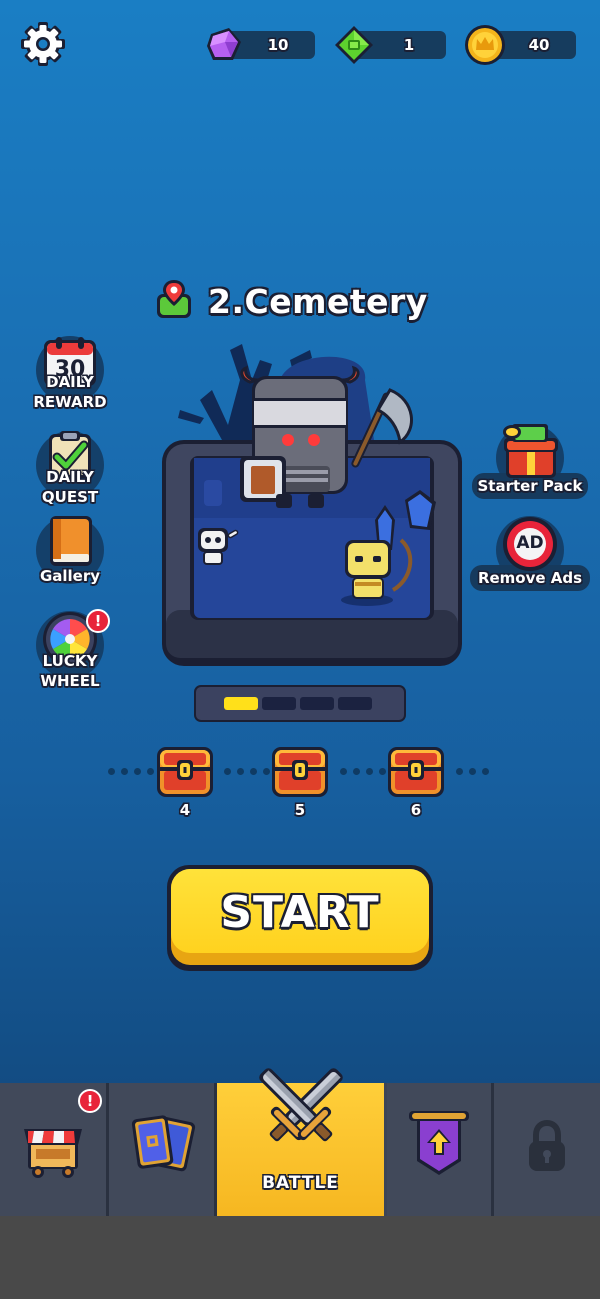 The width and height of the screenshot is (600, 1299). Describe the element at coordinates (300, 810) in the screenshot. I see `chest-number-2: 5` at that location.